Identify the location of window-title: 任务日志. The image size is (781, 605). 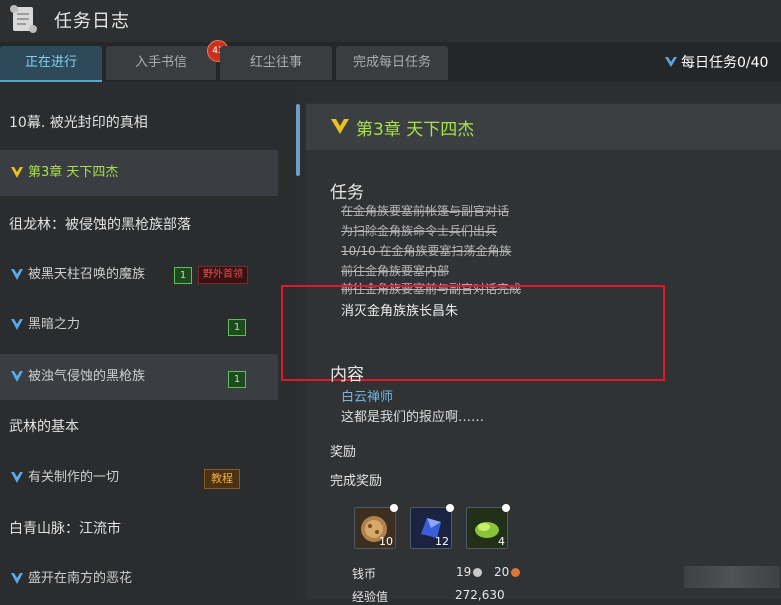
(92, 21).